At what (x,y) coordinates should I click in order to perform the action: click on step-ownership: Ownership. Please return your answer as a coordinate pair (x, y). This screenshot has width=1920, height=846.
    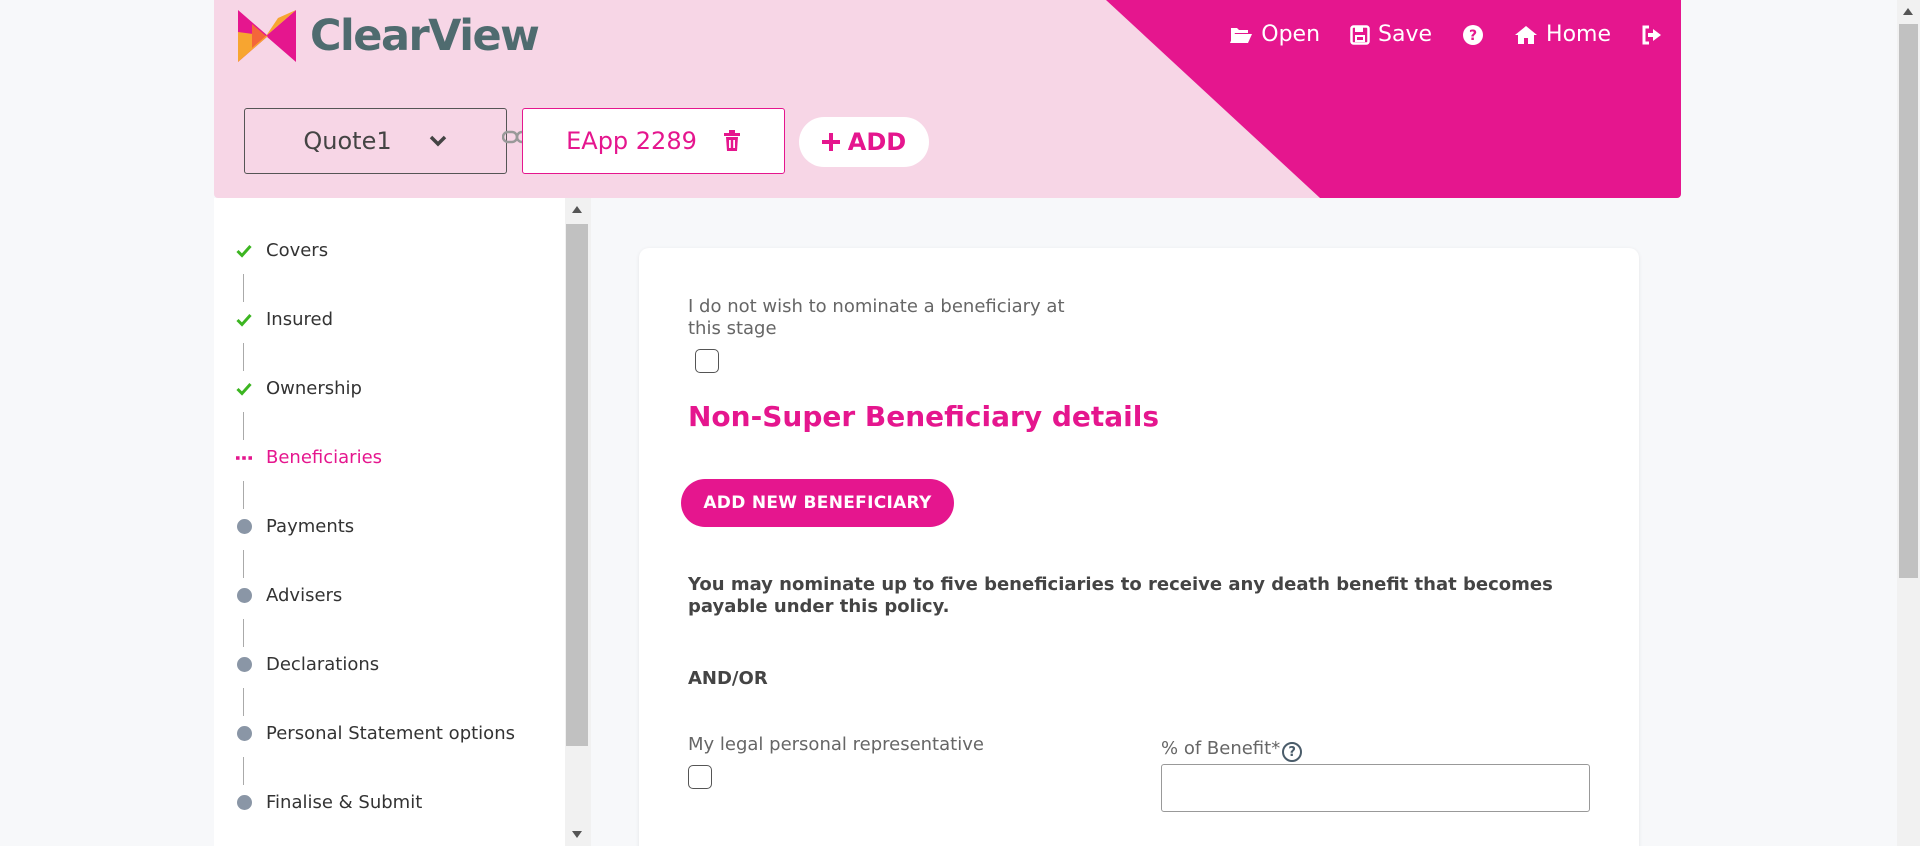
    Looking at the image, I should click on (299, 388).